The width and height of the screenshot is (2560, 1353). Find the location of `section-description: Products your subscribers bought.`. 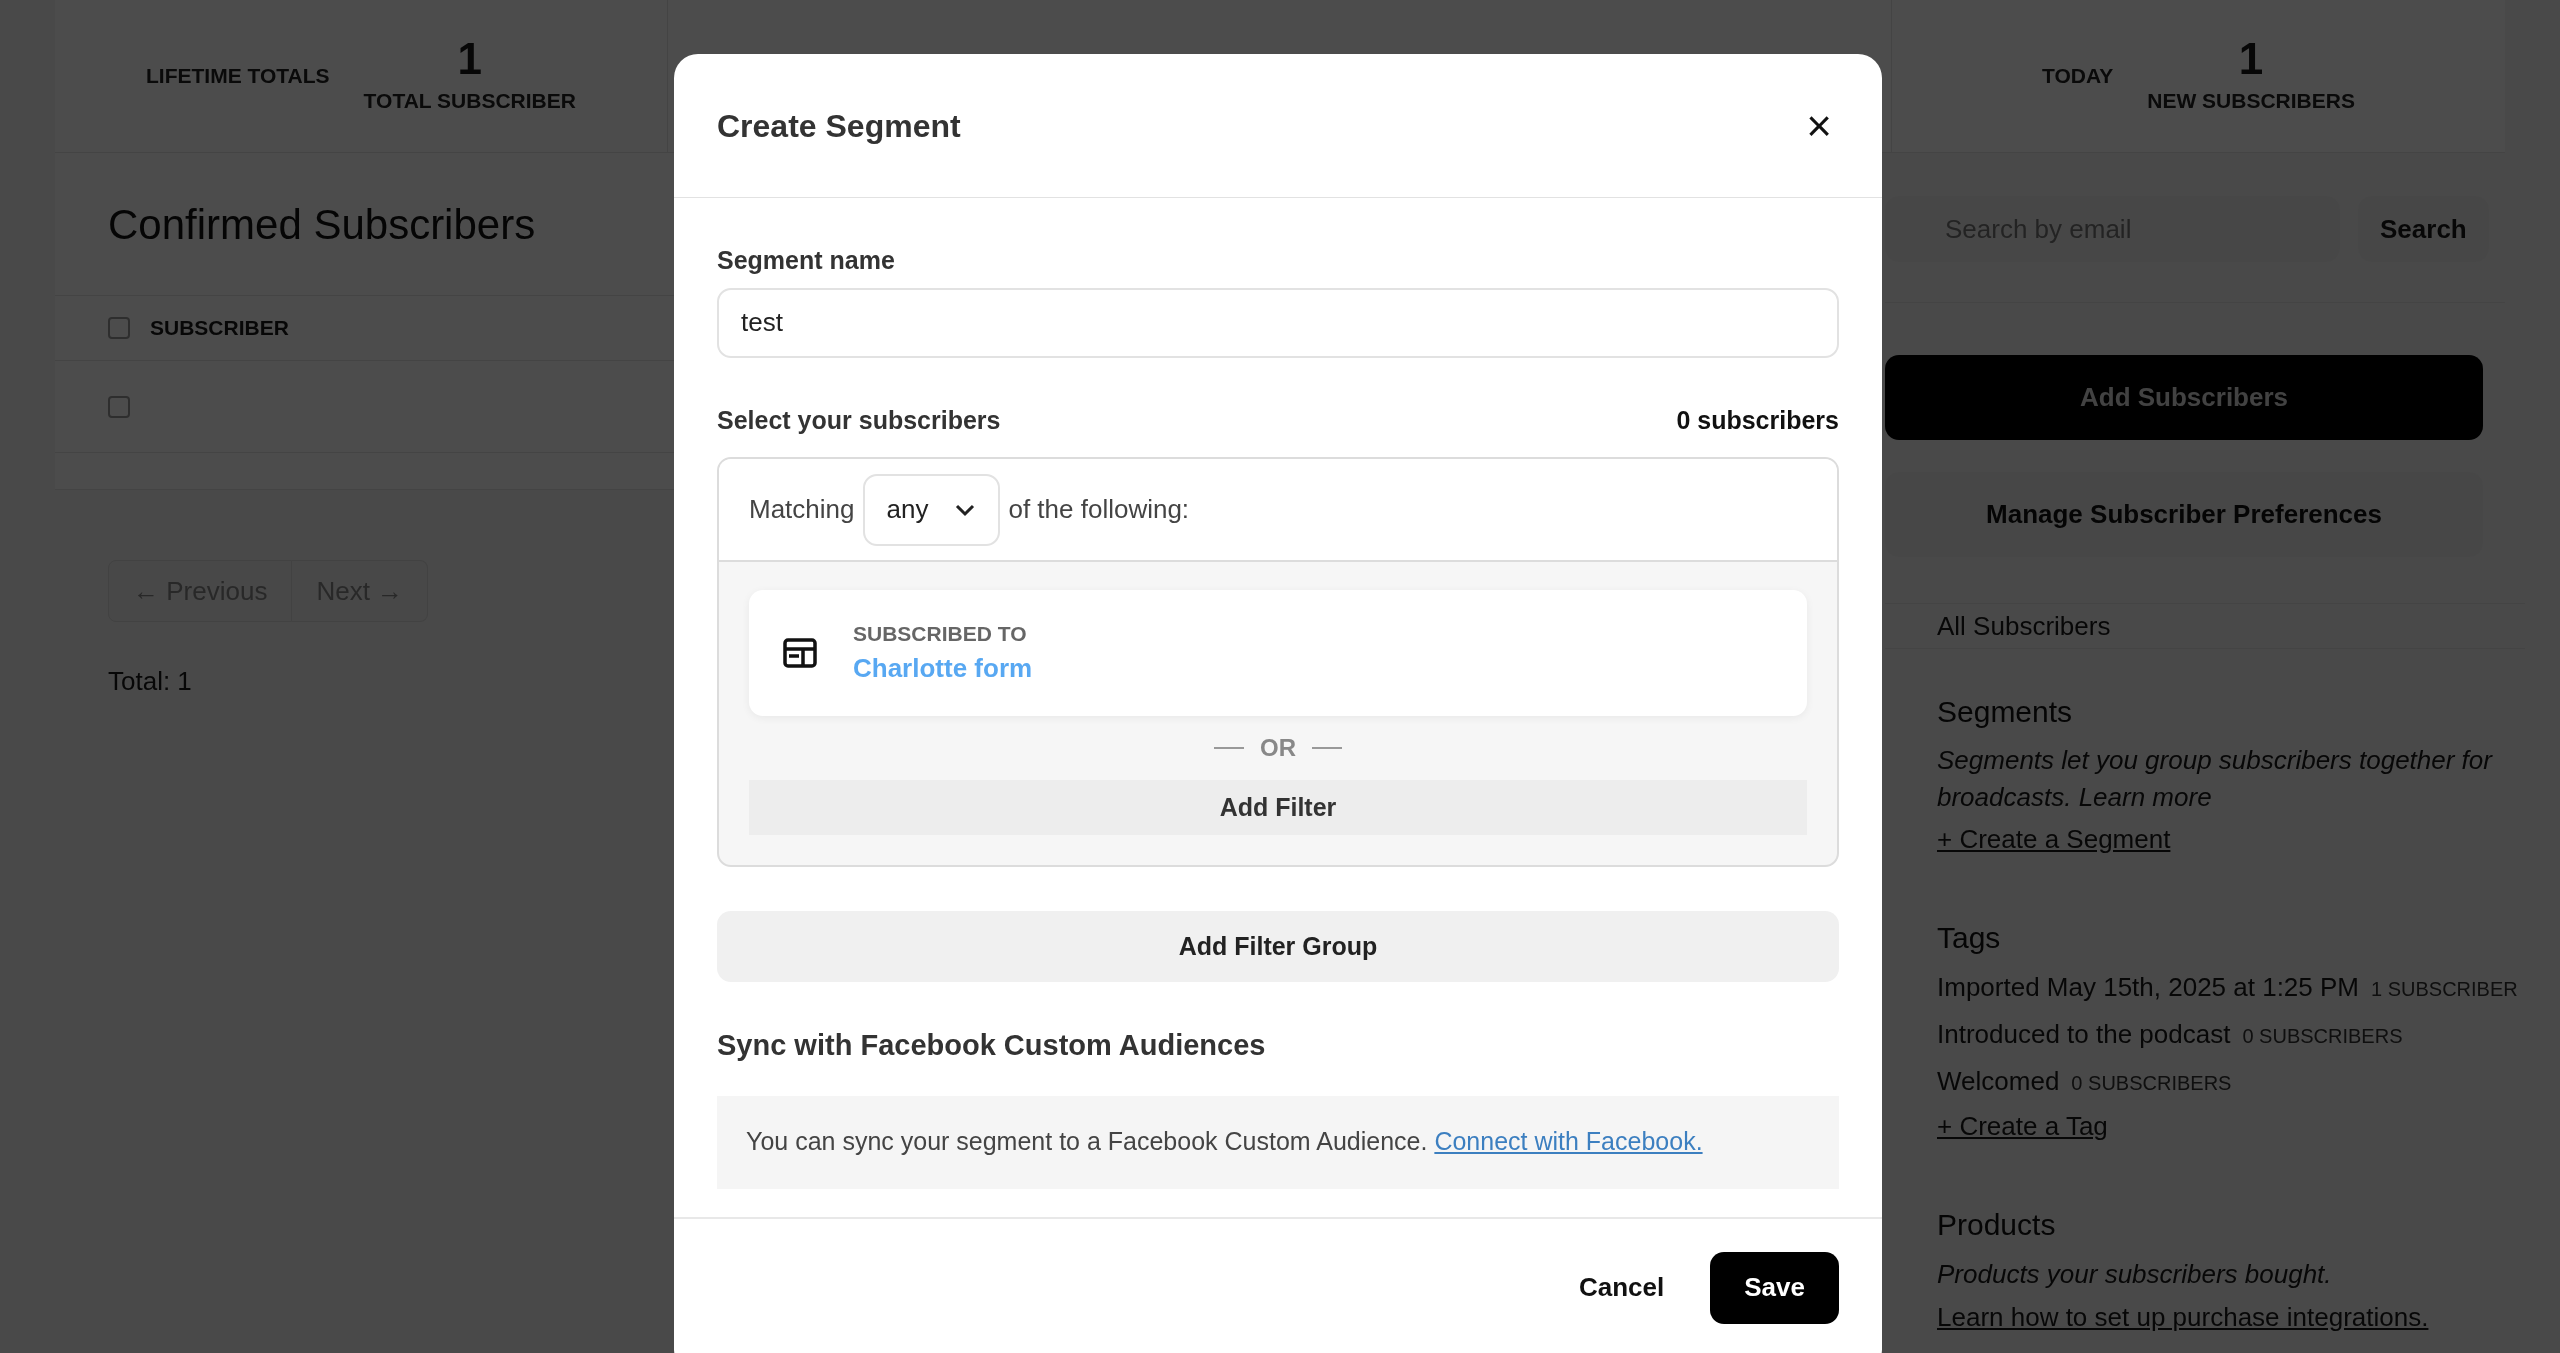

section-description: Products your subscribers bought. is located at coordinates (2135, 1274).